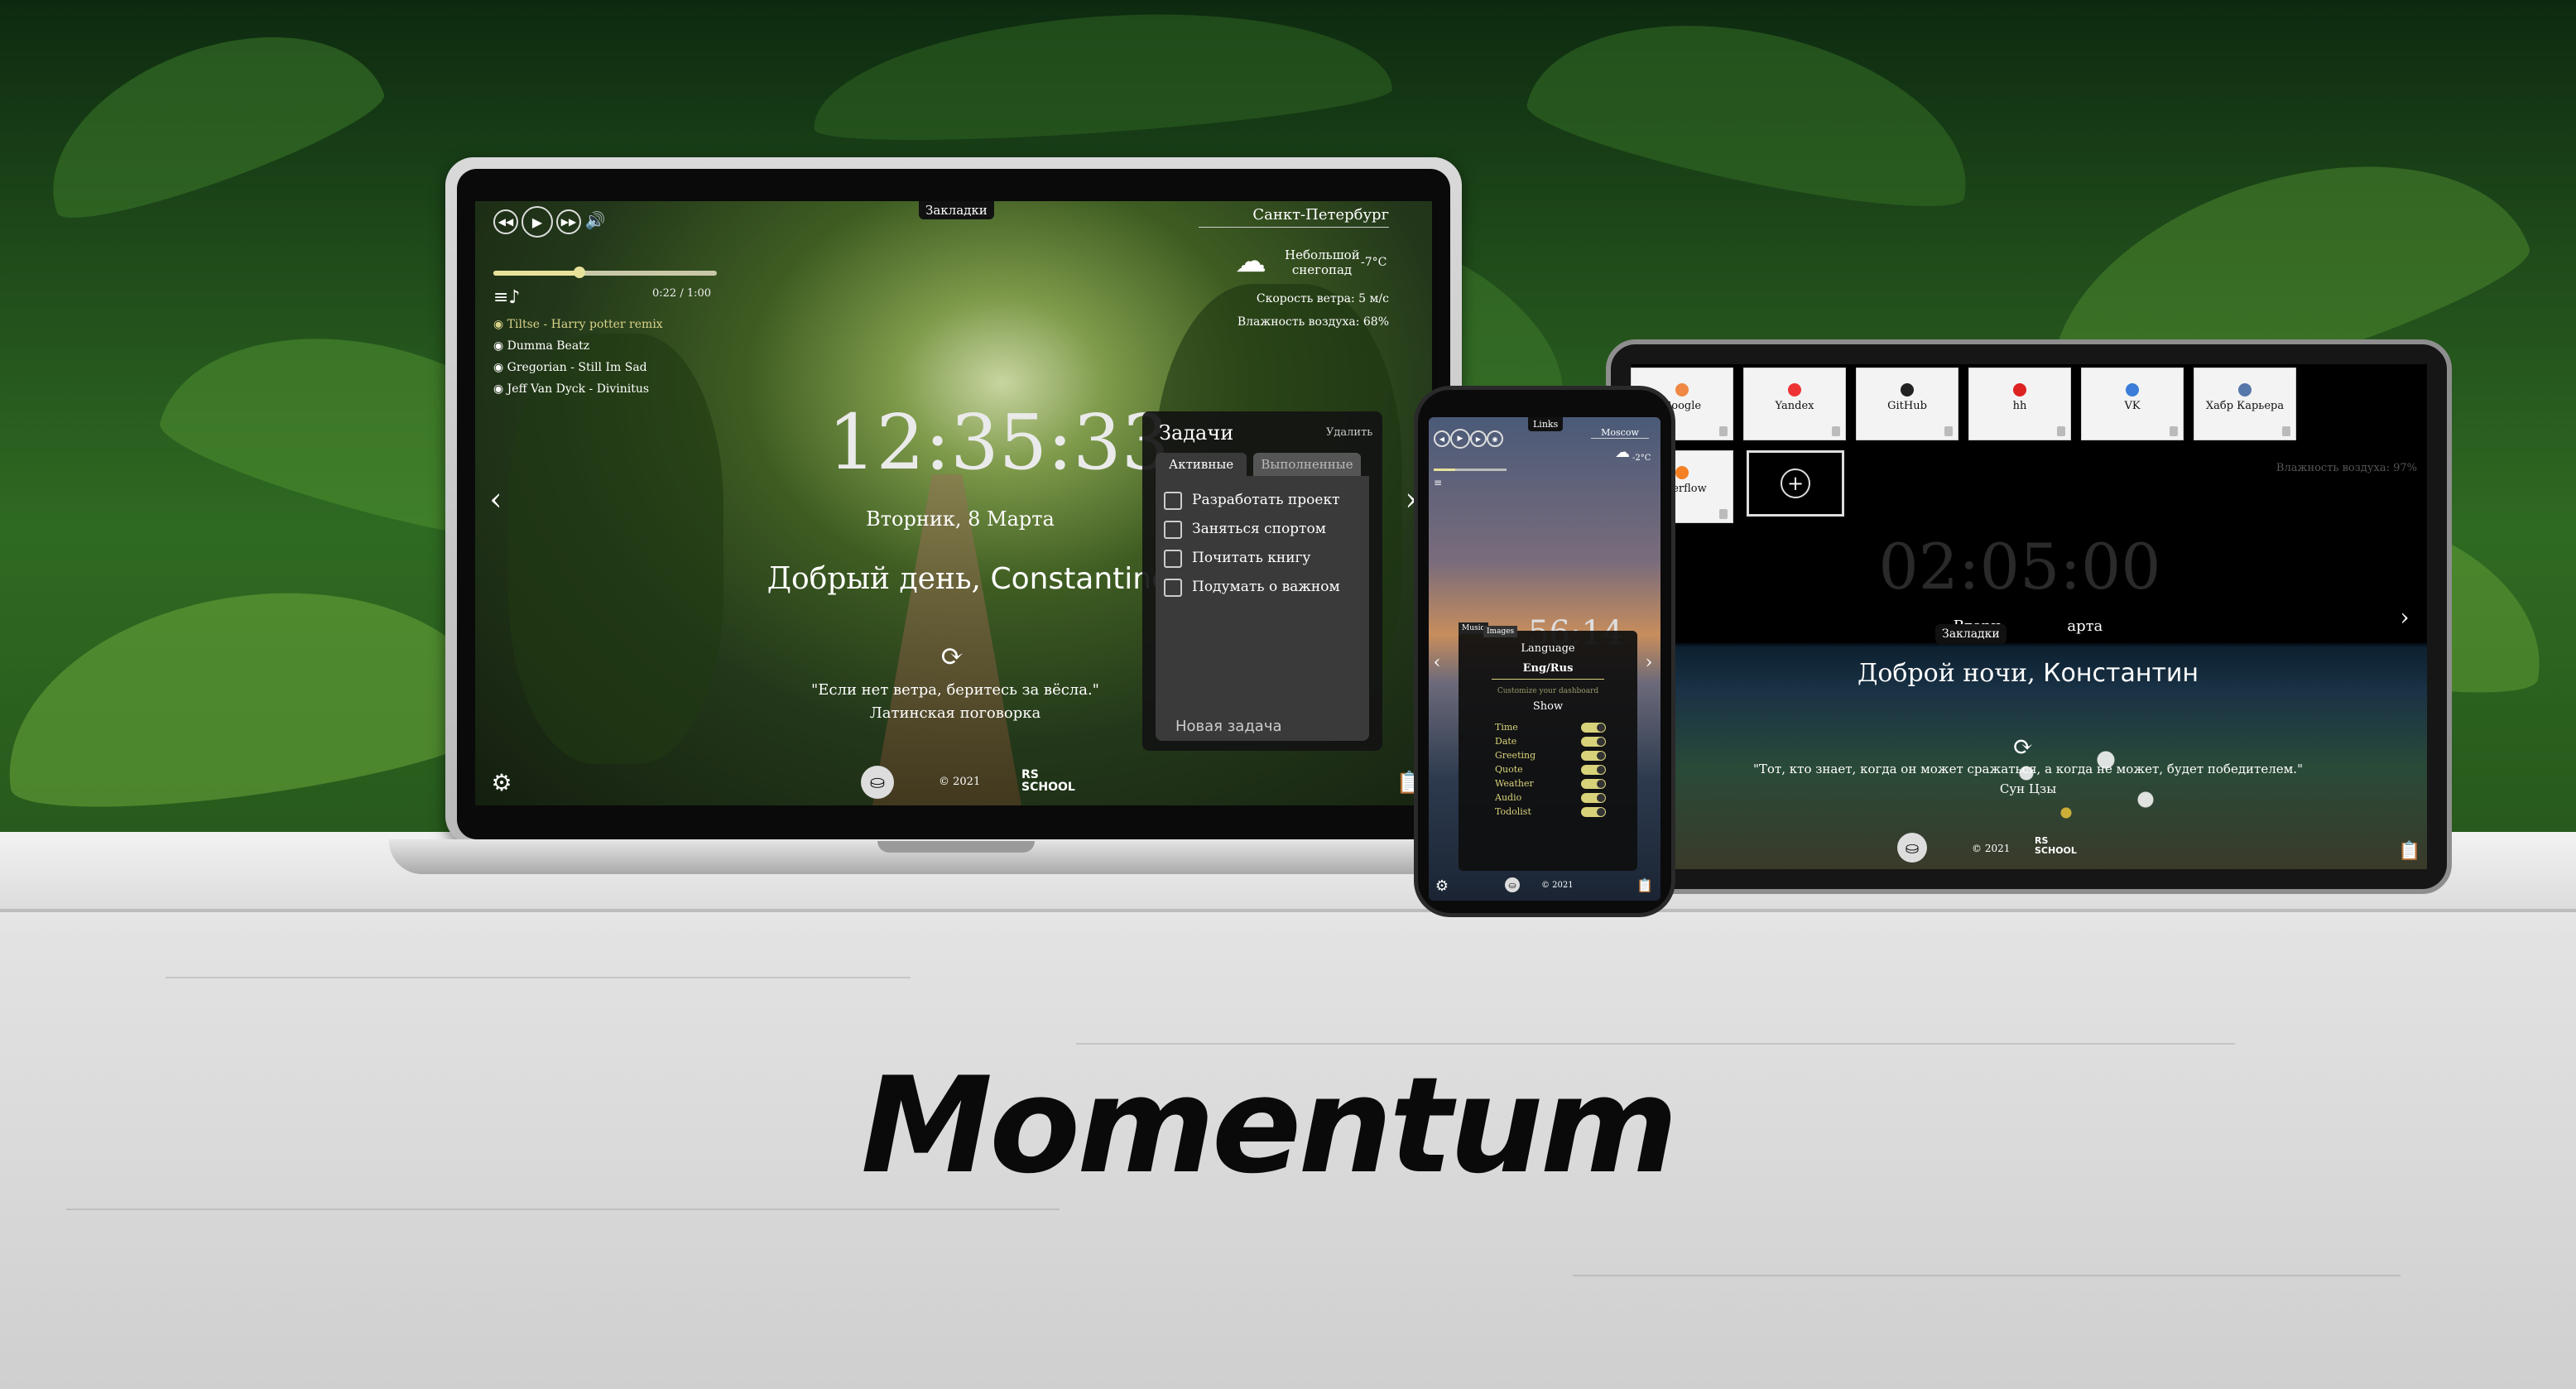 The height and width of the screenshot is (1389, 2576). Describe the element at coordinates (955, 690) in the screenshot. I see `quote-text: "Если нет ветра, беритесь за вёсла."` at that location.